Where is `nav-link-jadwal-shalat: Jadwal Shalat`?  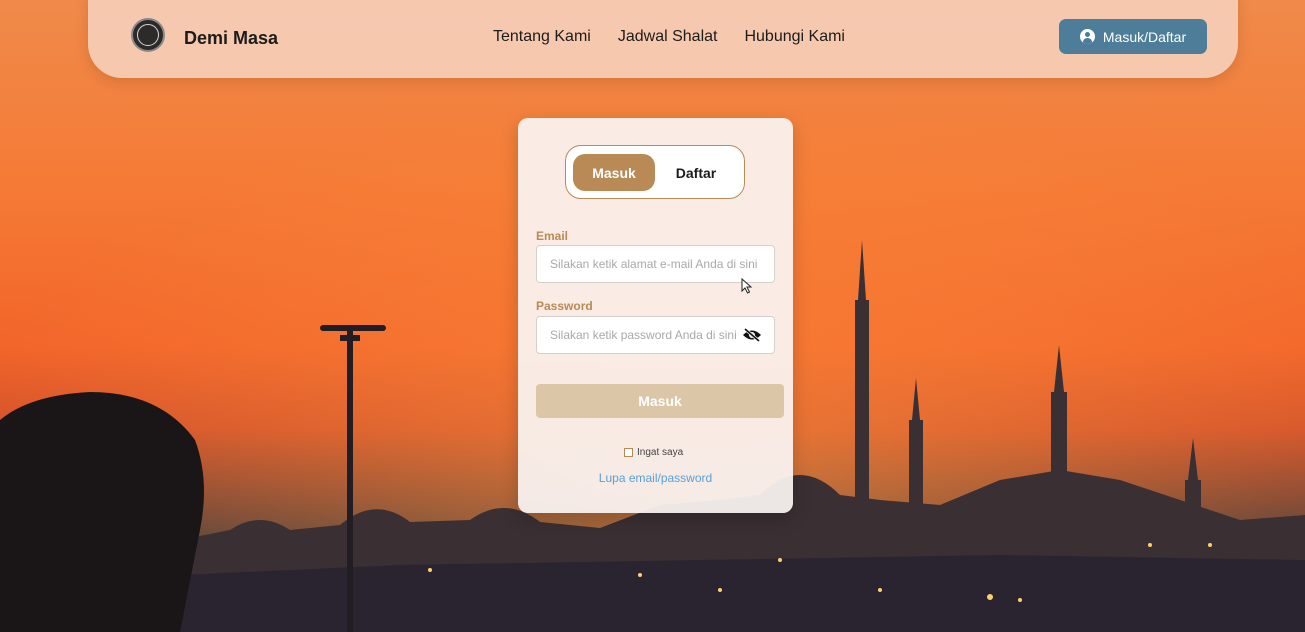
nav-link-jadwal-shalat: Jadwal Shalat is located at coordinates (668, 37).